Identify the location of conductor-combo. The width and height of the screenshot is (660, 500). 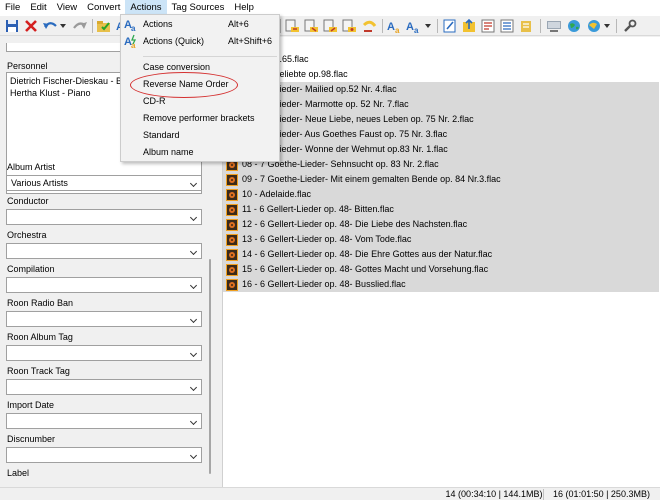
(104, 217).